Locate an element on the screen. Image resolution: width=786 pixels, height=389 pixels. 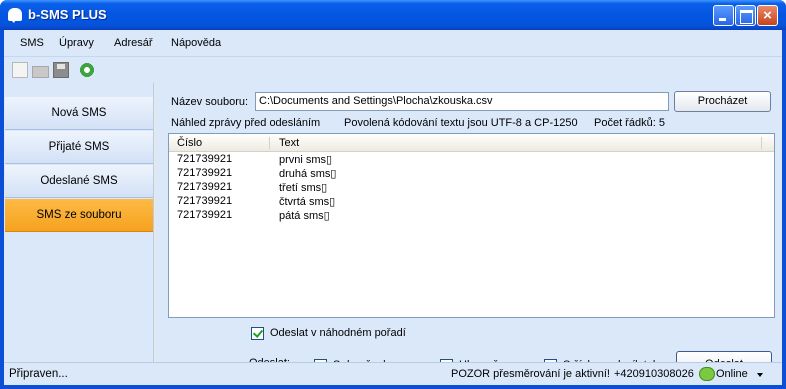
maximize-button is located at coordinates (745, 15).